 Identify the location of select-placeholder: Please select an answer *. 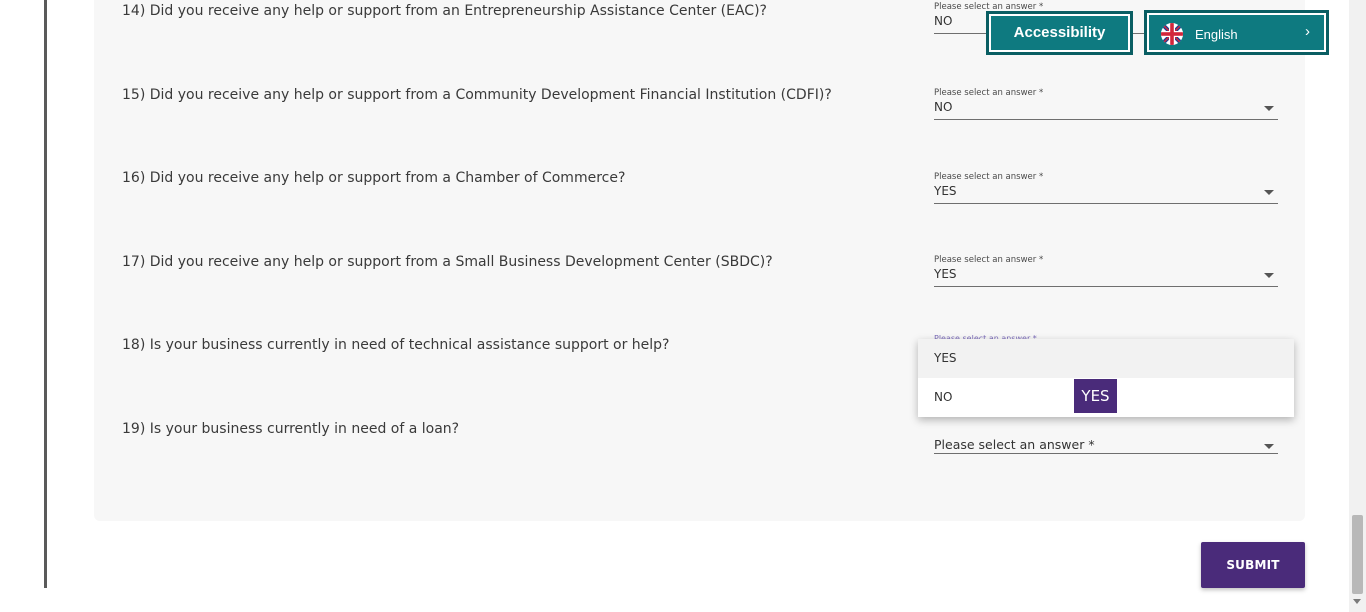
(1014, 444).